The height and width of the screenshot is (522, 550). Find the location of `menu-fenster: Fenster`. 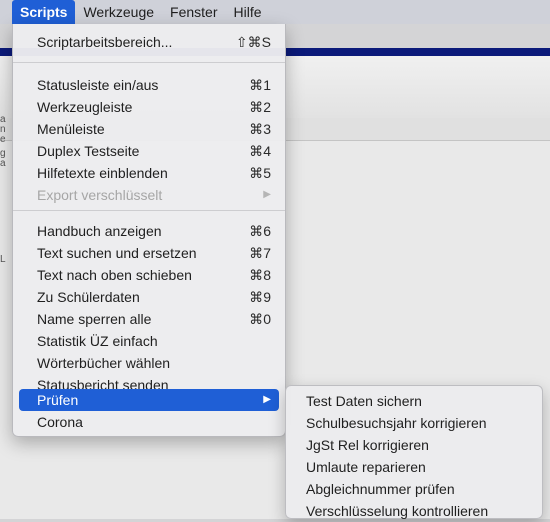

menu-fenster: Fenster is located at coordinates (193, 12).